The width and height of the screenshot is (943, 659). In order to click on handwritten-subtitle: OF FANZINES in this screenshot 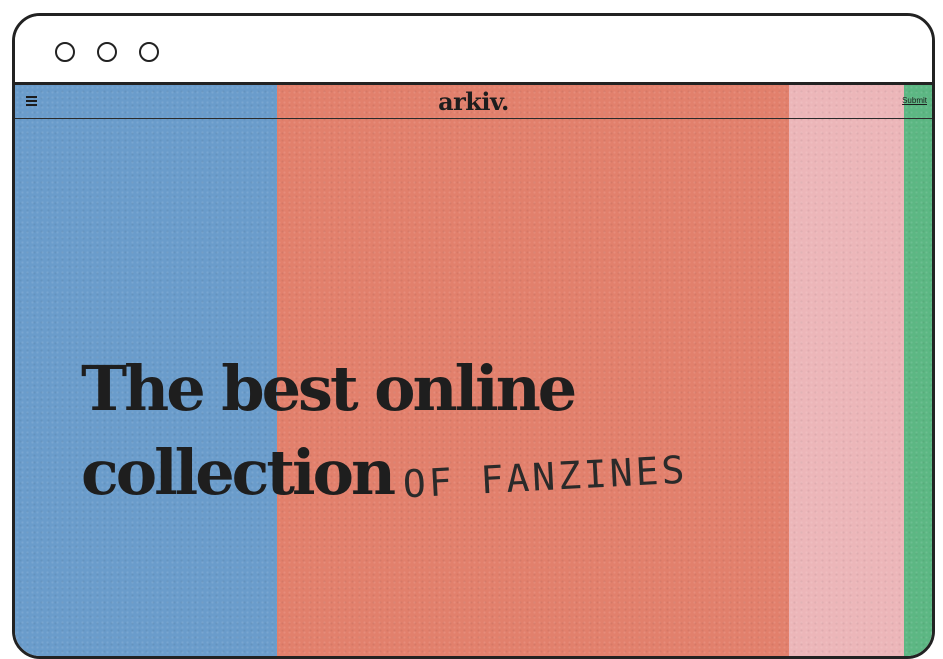, I will do `click(545, 477)`.